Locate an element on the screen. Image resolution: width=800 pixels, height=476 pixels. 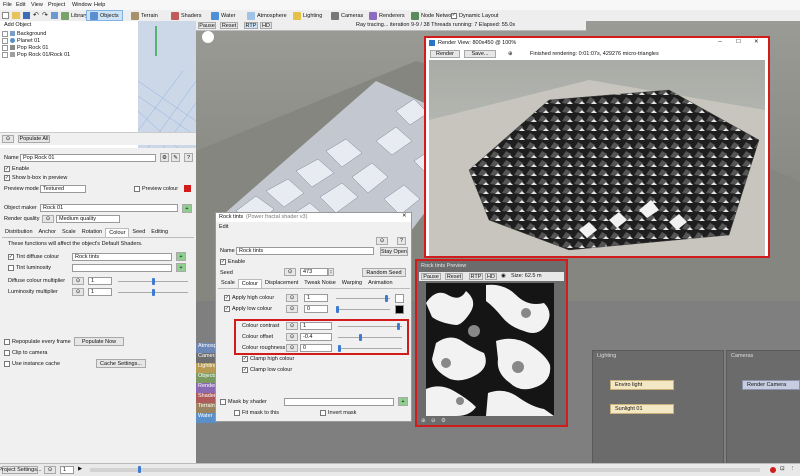
tab-water: Water is located at coordinates (223, 15).